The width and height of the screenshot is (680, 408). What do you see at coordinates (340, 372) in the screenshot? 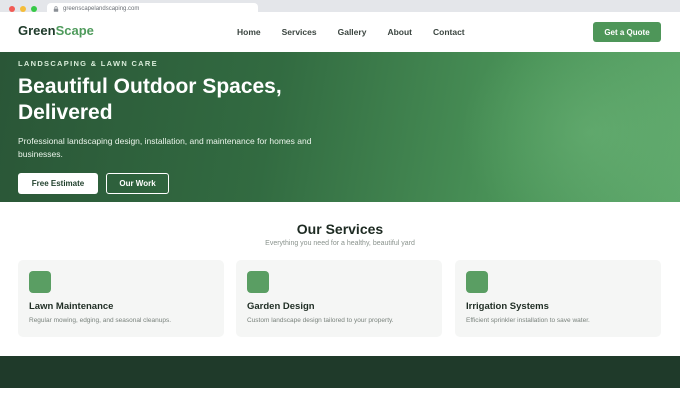
I see `dark-section-band` at bounding box center [340, 372].